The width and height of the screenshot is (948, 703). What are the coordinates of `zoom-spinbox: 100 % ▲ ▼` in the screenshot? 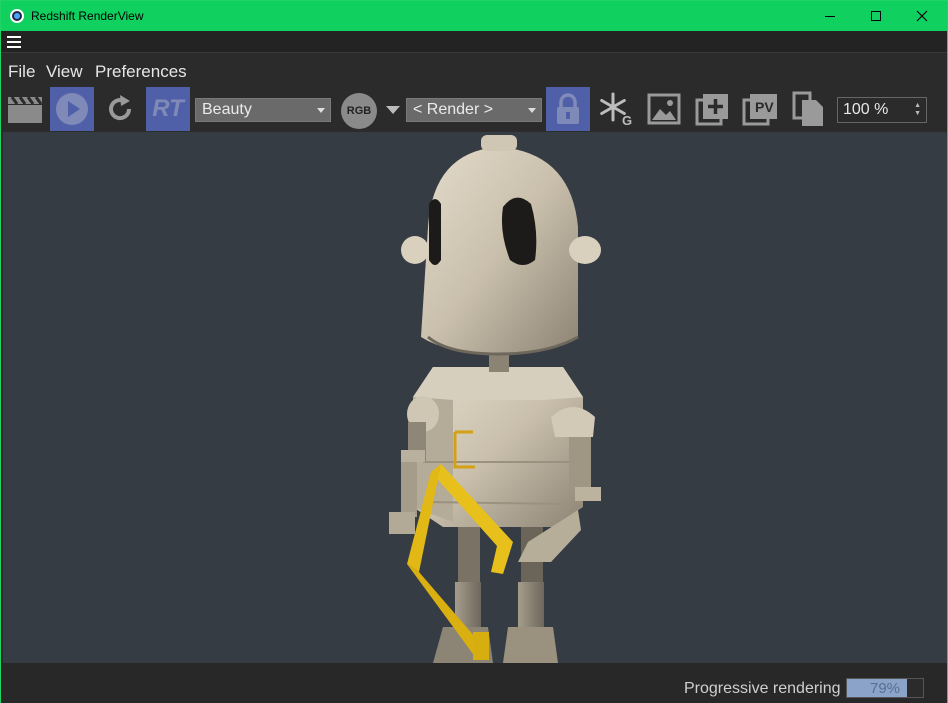 It's located at (882, 110).